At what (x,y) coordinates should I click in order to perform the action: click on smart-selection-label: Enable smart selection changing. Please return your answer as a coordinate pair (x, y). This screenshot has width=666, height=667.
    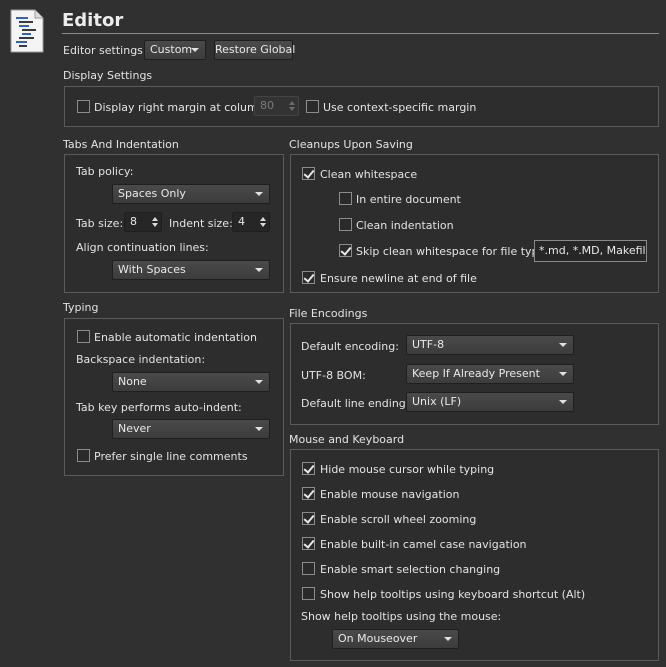
    Looking at the image, I should click on (410, 569).